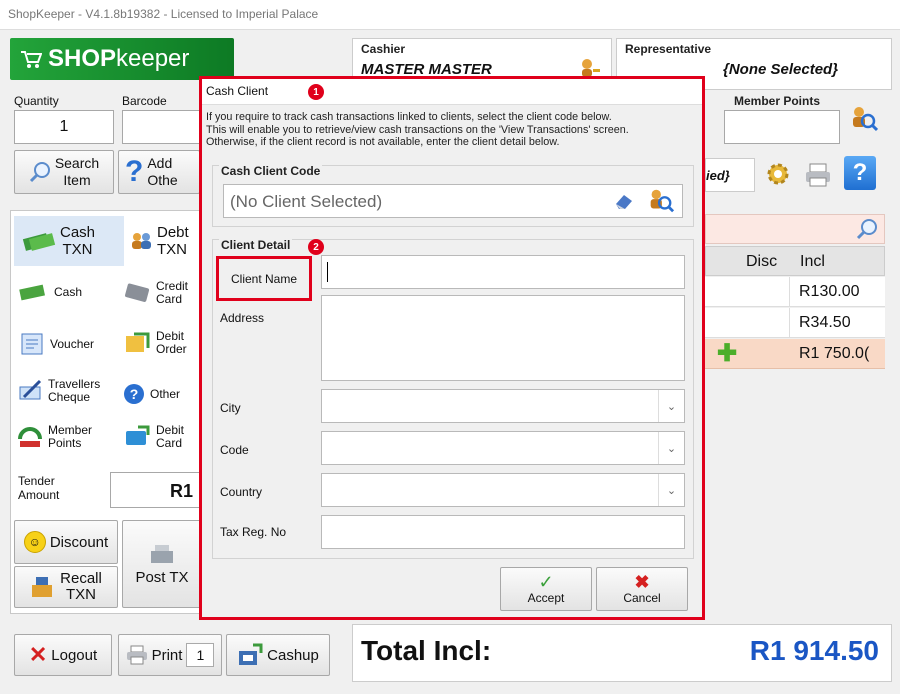  Describe the element at coordinates (72, 344) in the screenshot. I see `payment-voucher-label: Voucher` at that location.